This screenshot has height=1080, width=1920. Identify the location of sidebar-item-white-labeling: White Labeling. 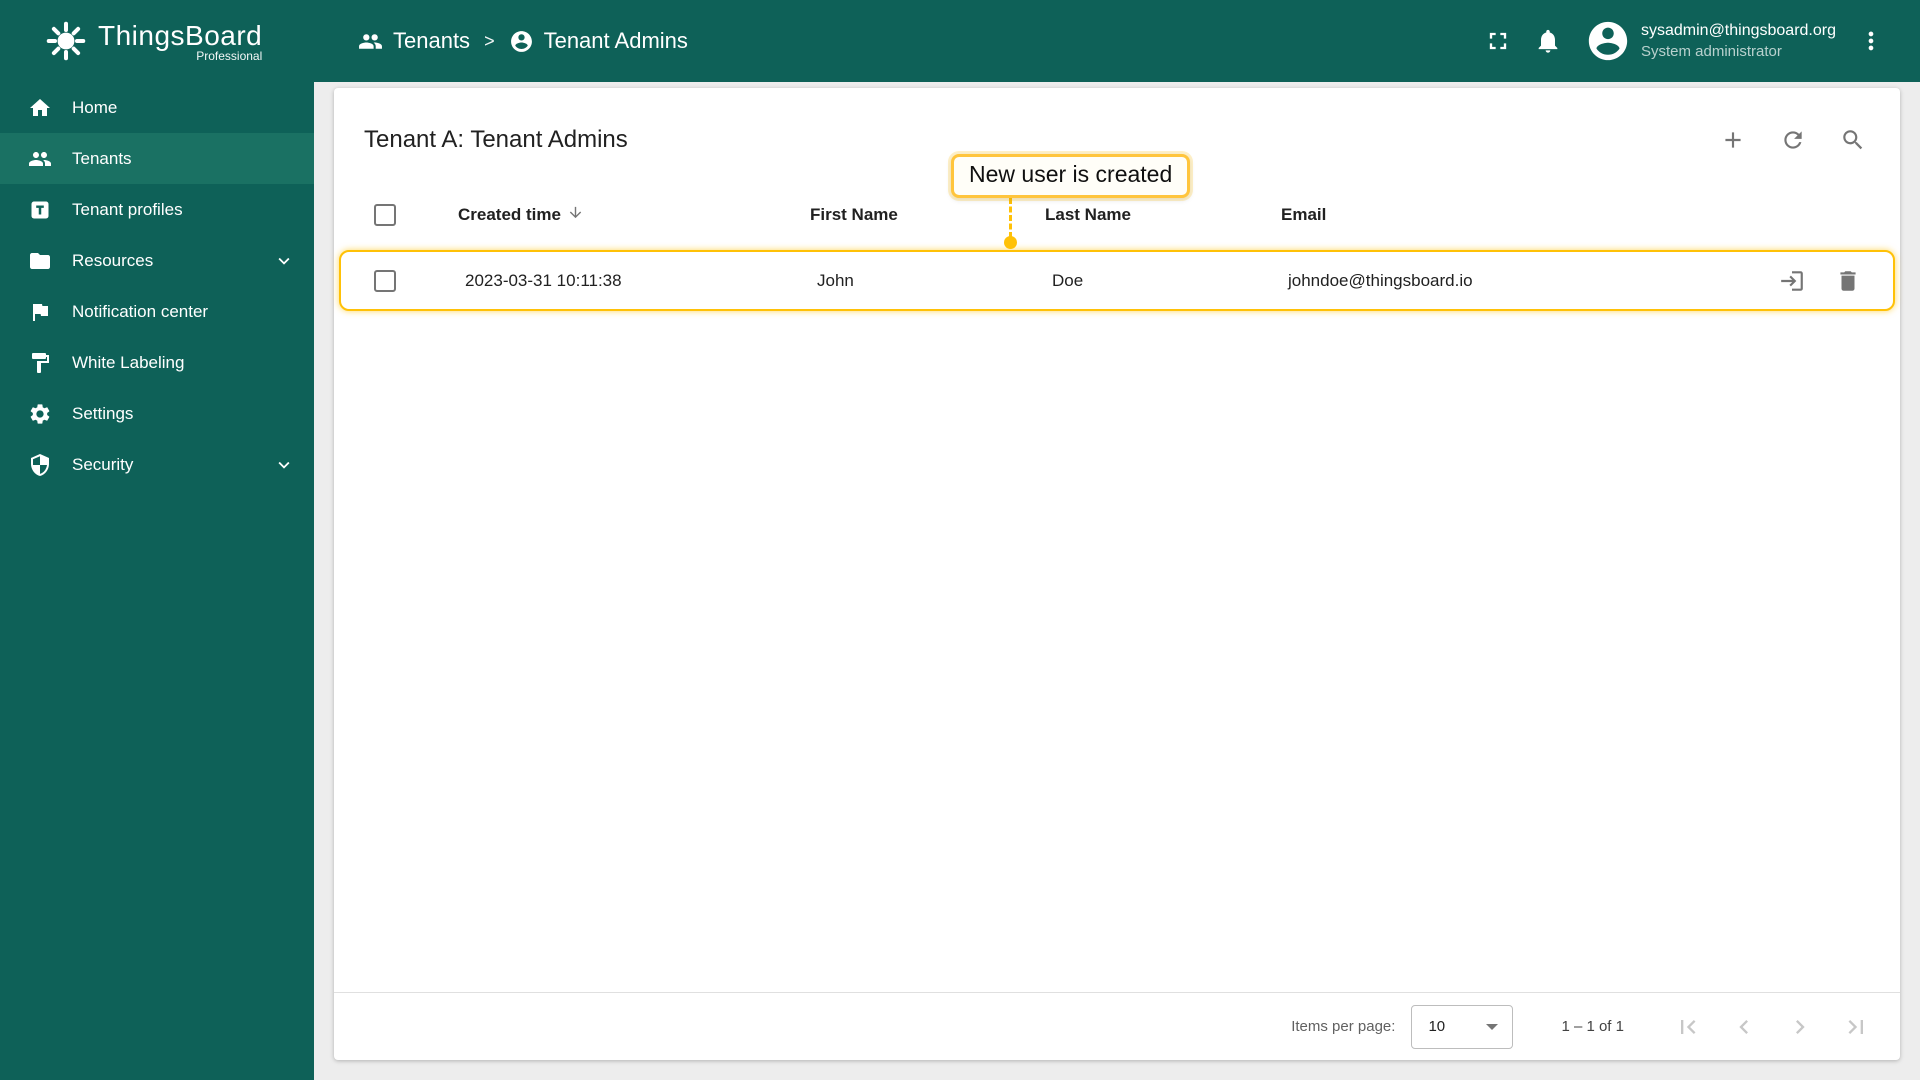
(157, 362).